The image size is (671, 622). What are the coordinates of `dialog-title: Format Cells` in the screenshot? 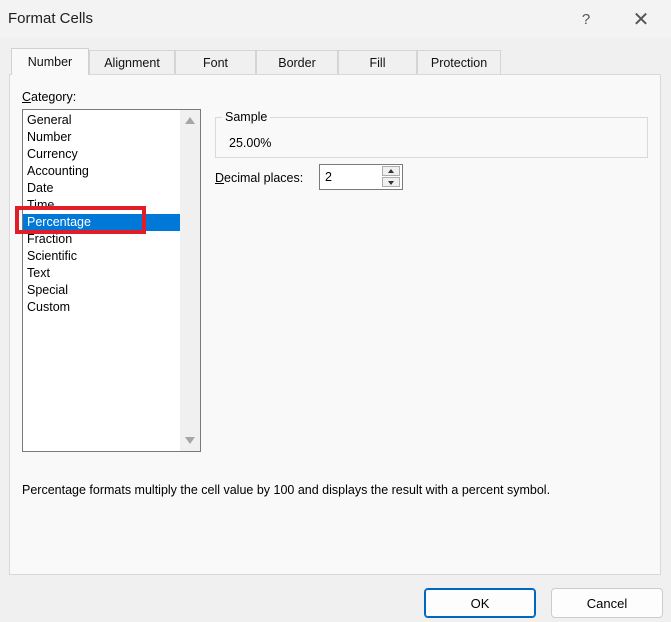 It's located at (51, 18).